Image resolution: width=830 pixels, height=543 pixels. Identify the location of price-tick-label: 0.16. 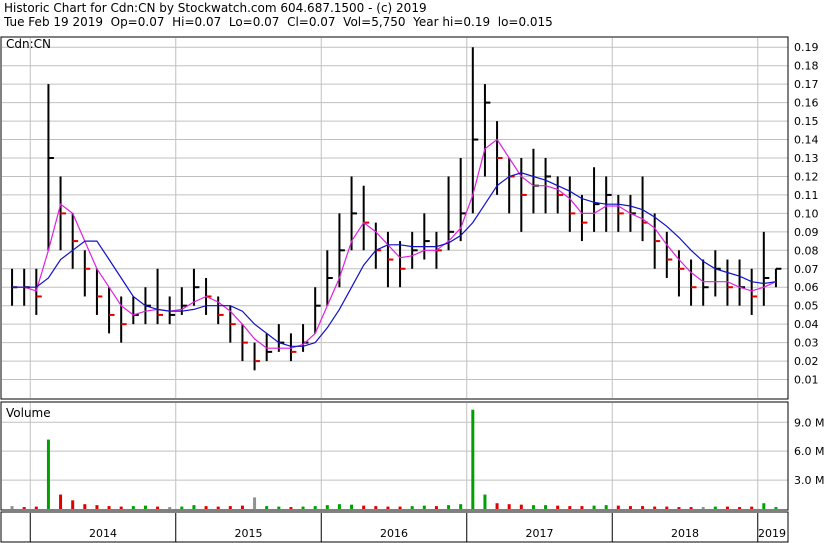
(806, 103).